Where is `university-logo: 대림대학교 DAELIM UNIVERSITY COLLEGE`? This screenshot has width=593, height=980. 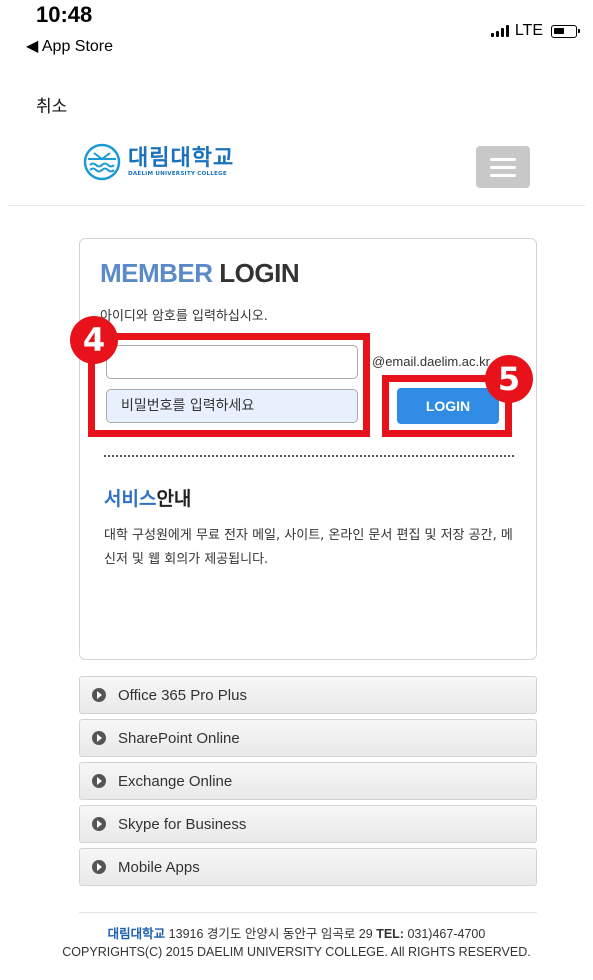 university-logo: 대림대학교 DAELIM UNIVERSITY COLLEGE is located at coordinates (158, 162).